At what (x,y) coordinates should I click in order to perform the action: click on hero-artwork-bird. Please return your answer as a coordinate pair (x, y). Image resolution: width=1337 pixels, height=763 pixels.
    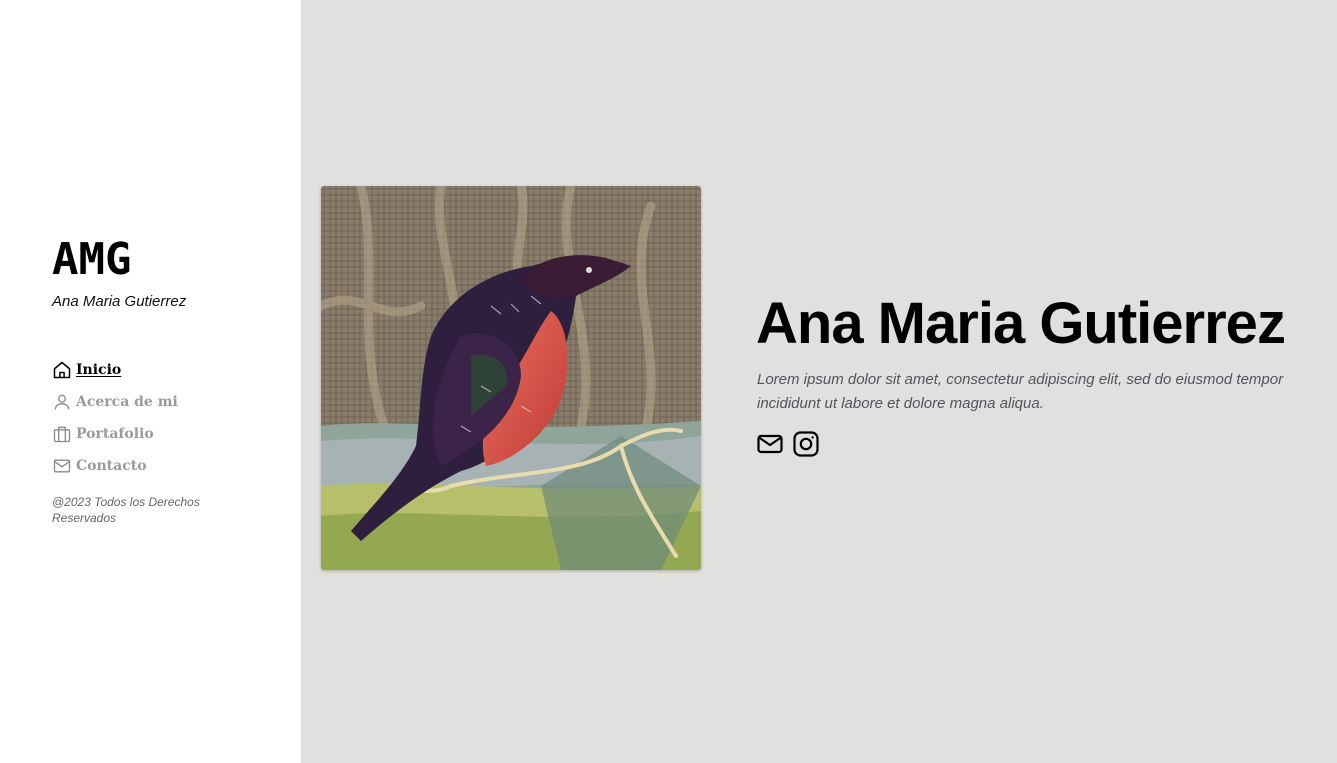
    Looking at the image, I should click on (511, 378).